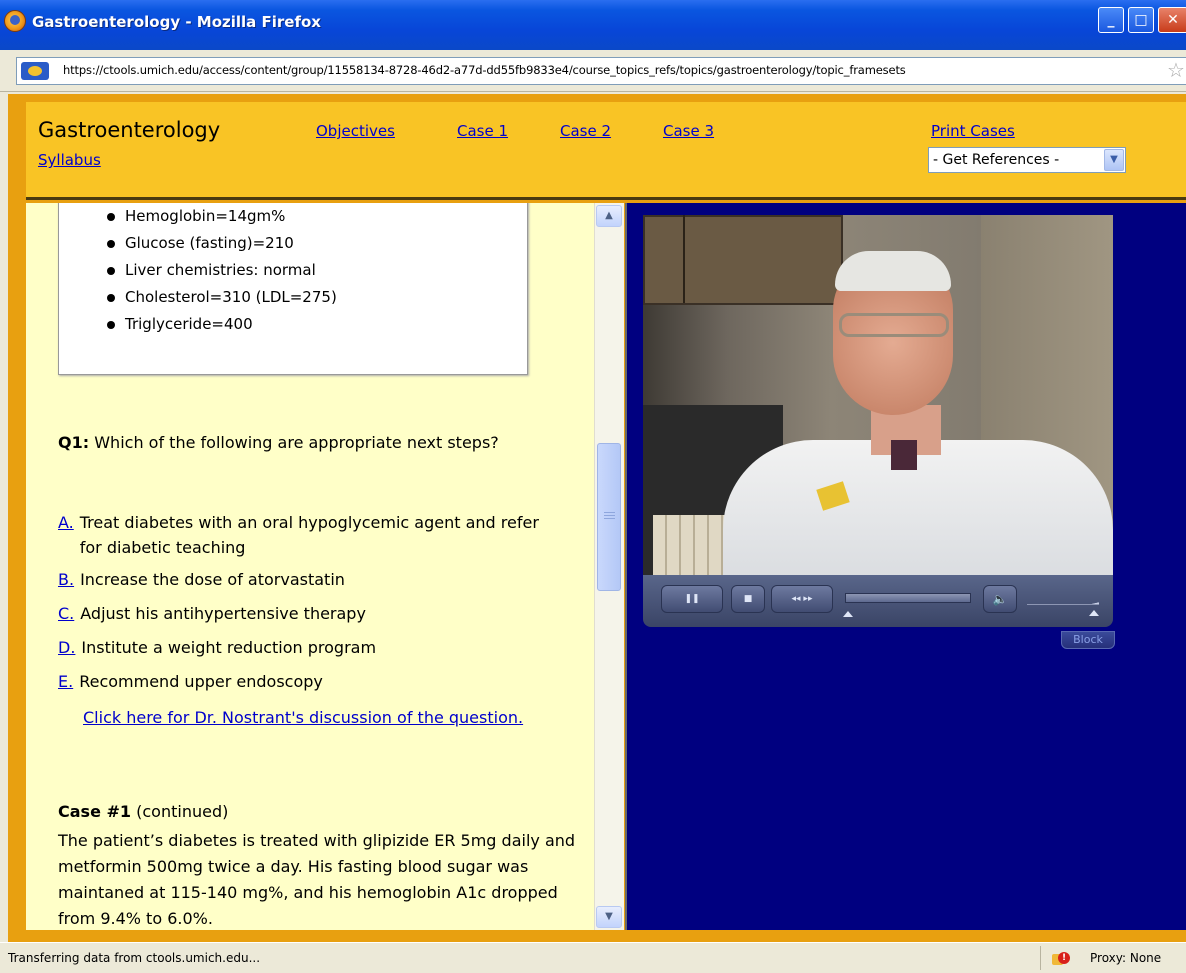 The height and width of the screenshot is (973, 1186). What do you see at coordinates (222, 324) in the screenshot?
I see `list-item: Triglyceride=400` at bounding box center [222, 324].